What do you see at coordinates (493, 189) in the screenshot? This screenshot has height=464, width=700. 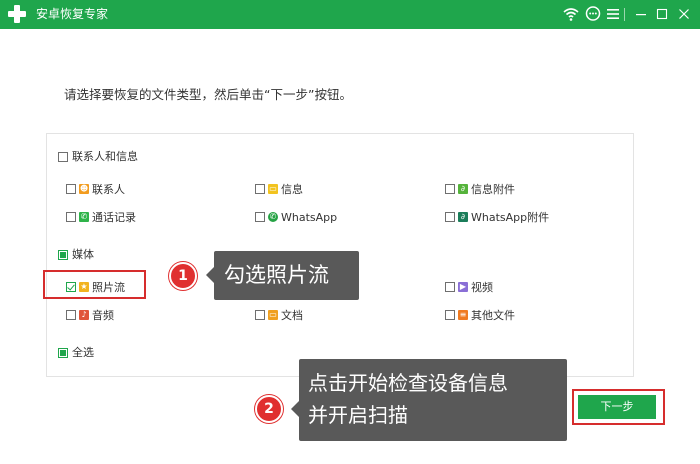 I see `message-attachment-label: 信息附件` at bounding box center [493, 189].